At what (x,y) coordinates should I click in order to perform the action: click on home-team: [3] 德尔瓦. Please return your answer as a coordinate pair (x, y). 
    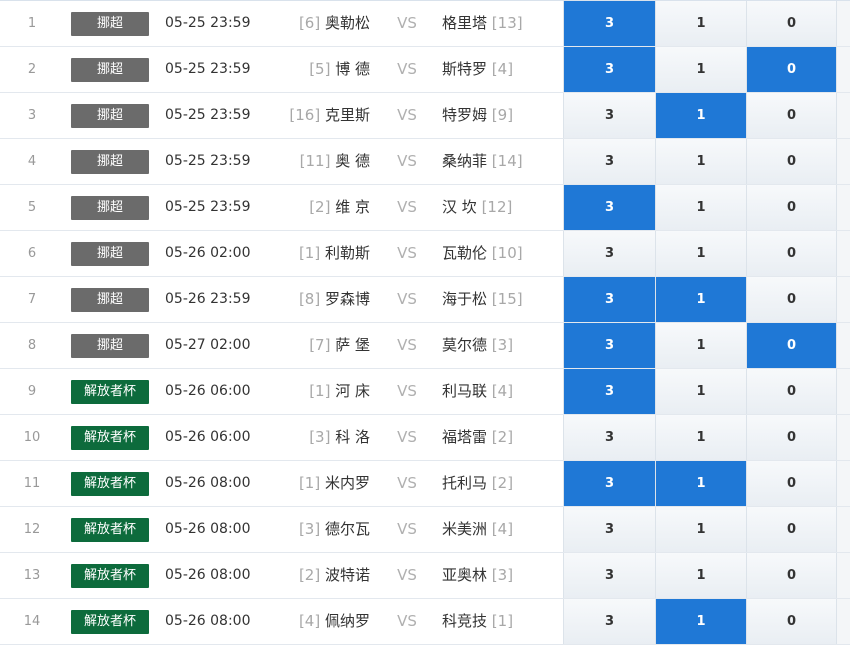
    Looking at the image, I should click on (334, 529).